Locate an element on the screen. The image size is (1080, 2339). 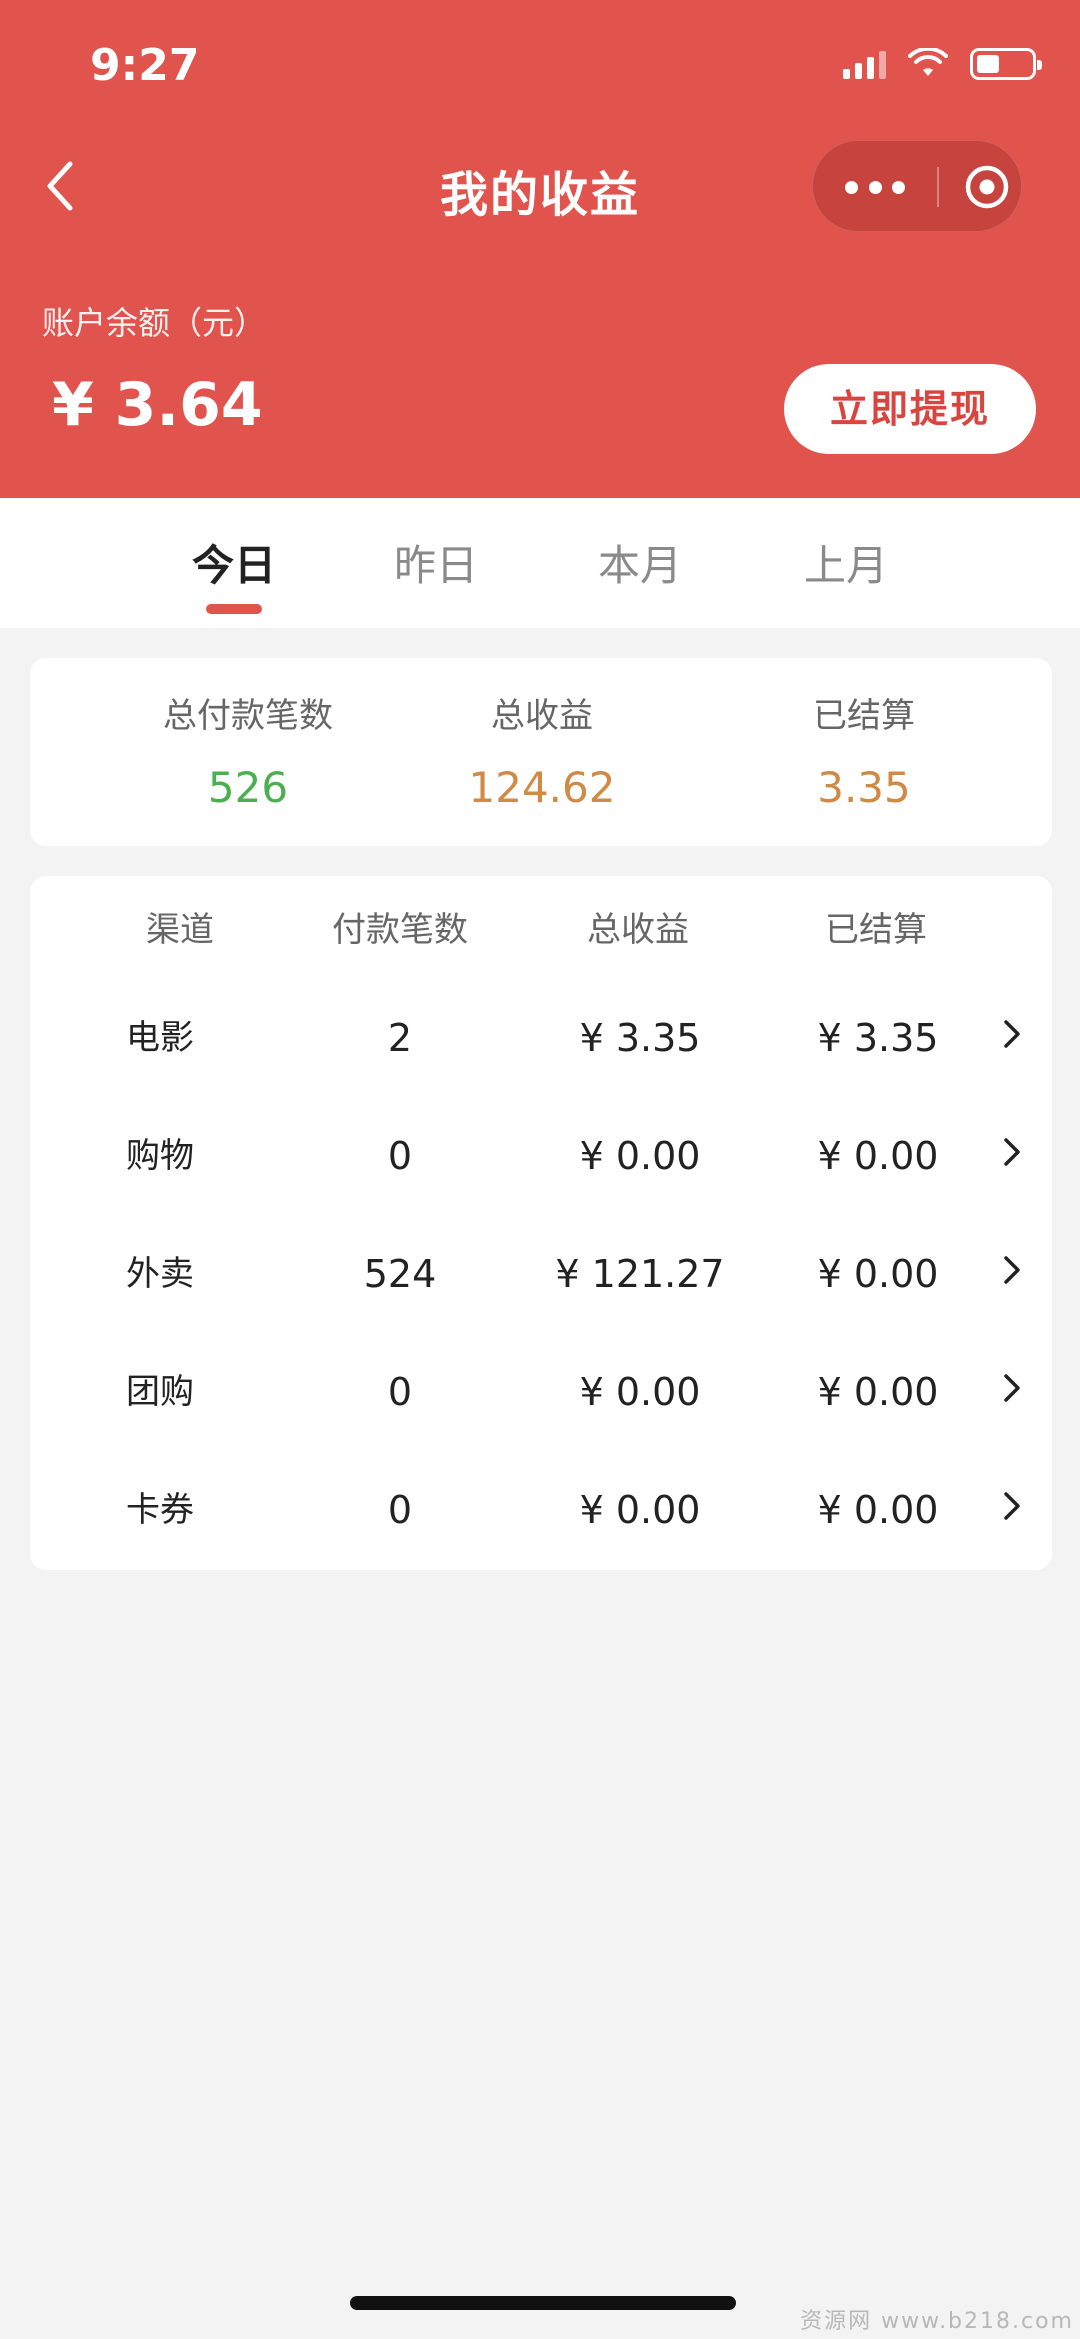
summary-payments: 总付款笔数 526 is located at coordinates (248, 750).